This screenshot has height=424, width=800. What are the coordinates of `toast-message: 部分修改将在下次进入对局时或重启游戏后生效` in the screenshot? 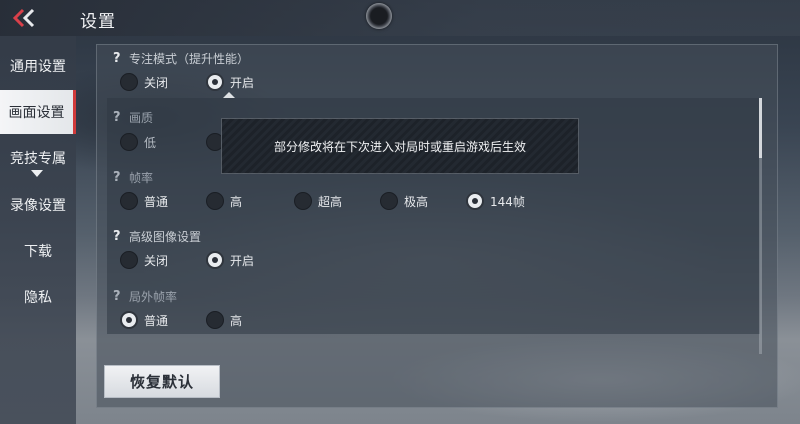 It's located at (399, 146).